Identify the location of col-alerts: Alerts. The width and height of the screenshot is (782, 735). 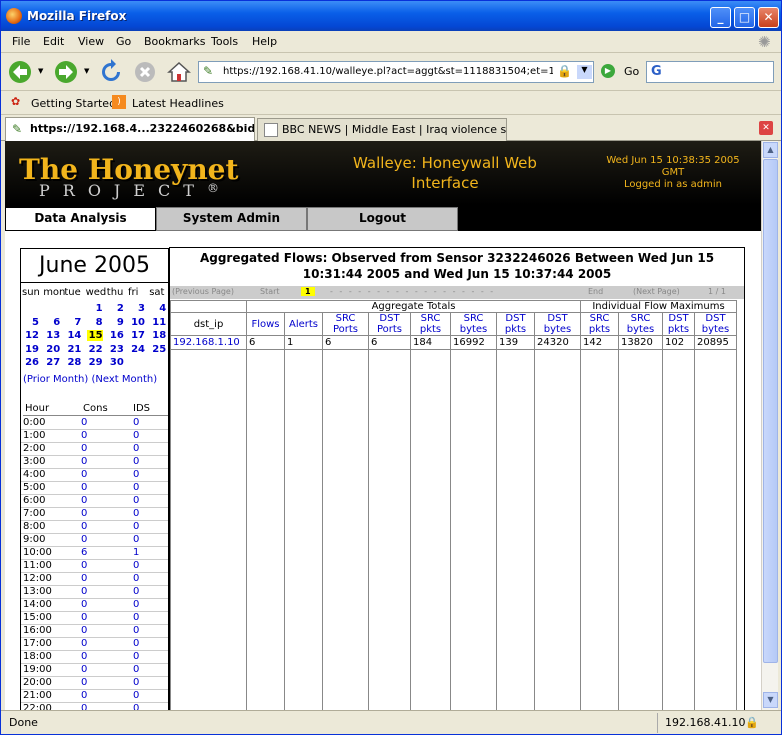
(303, 324).